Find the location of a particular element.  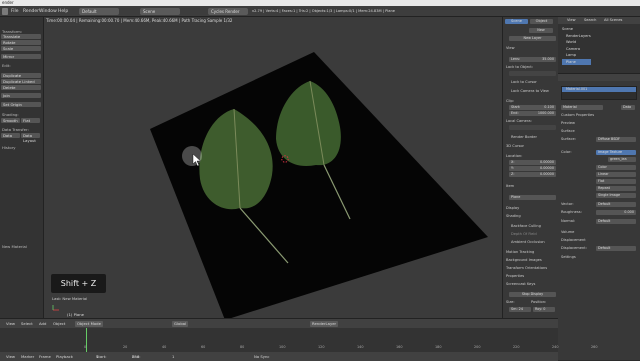

vector-field: Default is located at coordinates (616, 204).